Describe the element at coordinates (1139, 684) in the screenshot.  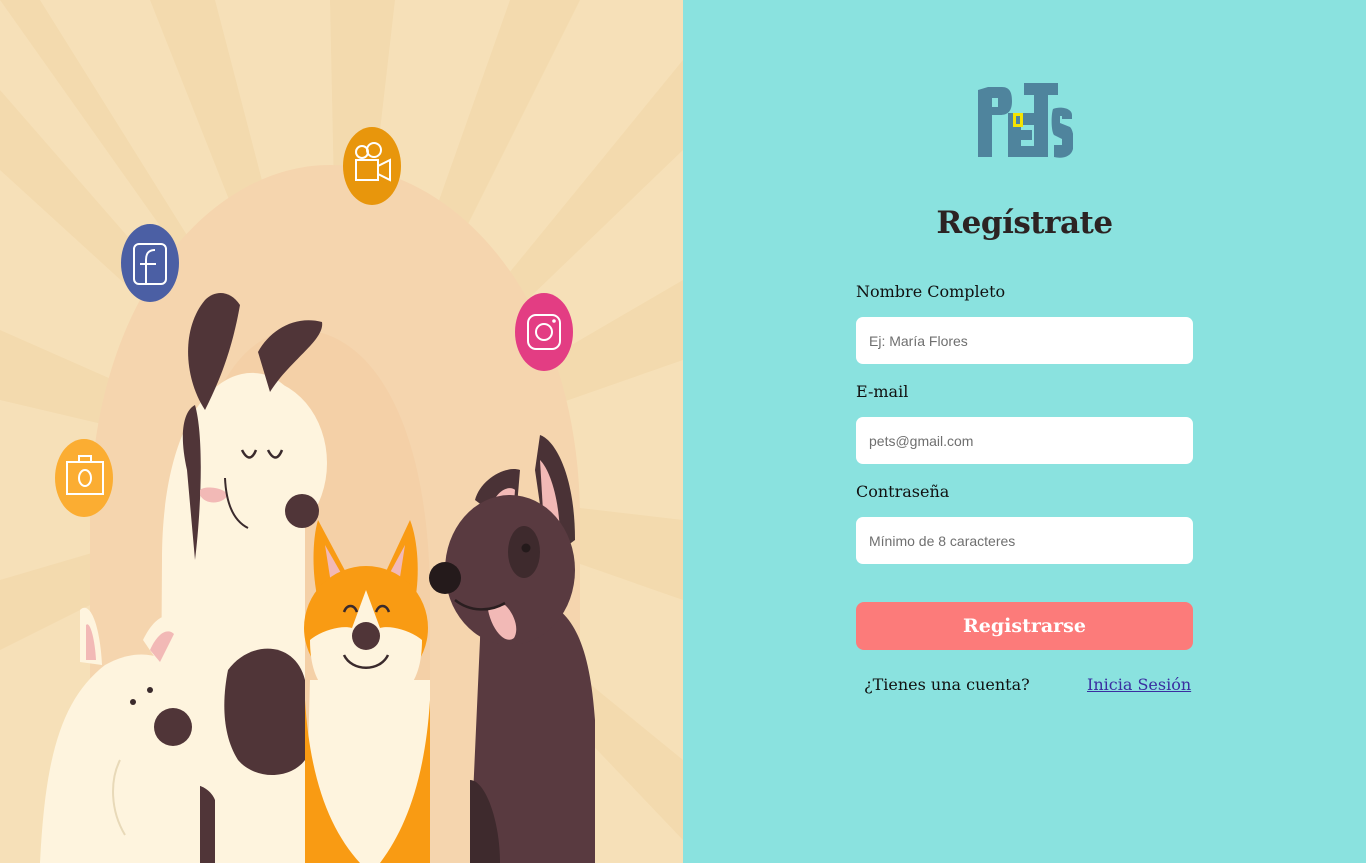
I see `login-link: Inicia Sesión` at that location.